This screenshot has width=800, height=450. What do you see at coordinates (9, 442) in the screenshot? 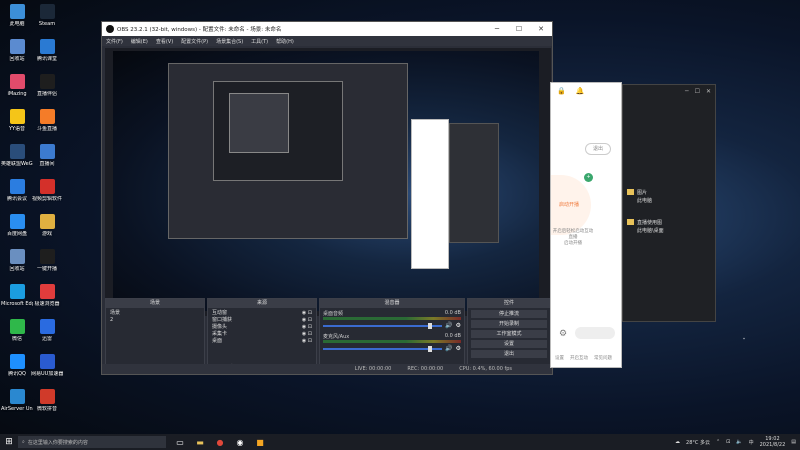
I see `windows-start-icon: ⊞` at bounding box center [9, 442].